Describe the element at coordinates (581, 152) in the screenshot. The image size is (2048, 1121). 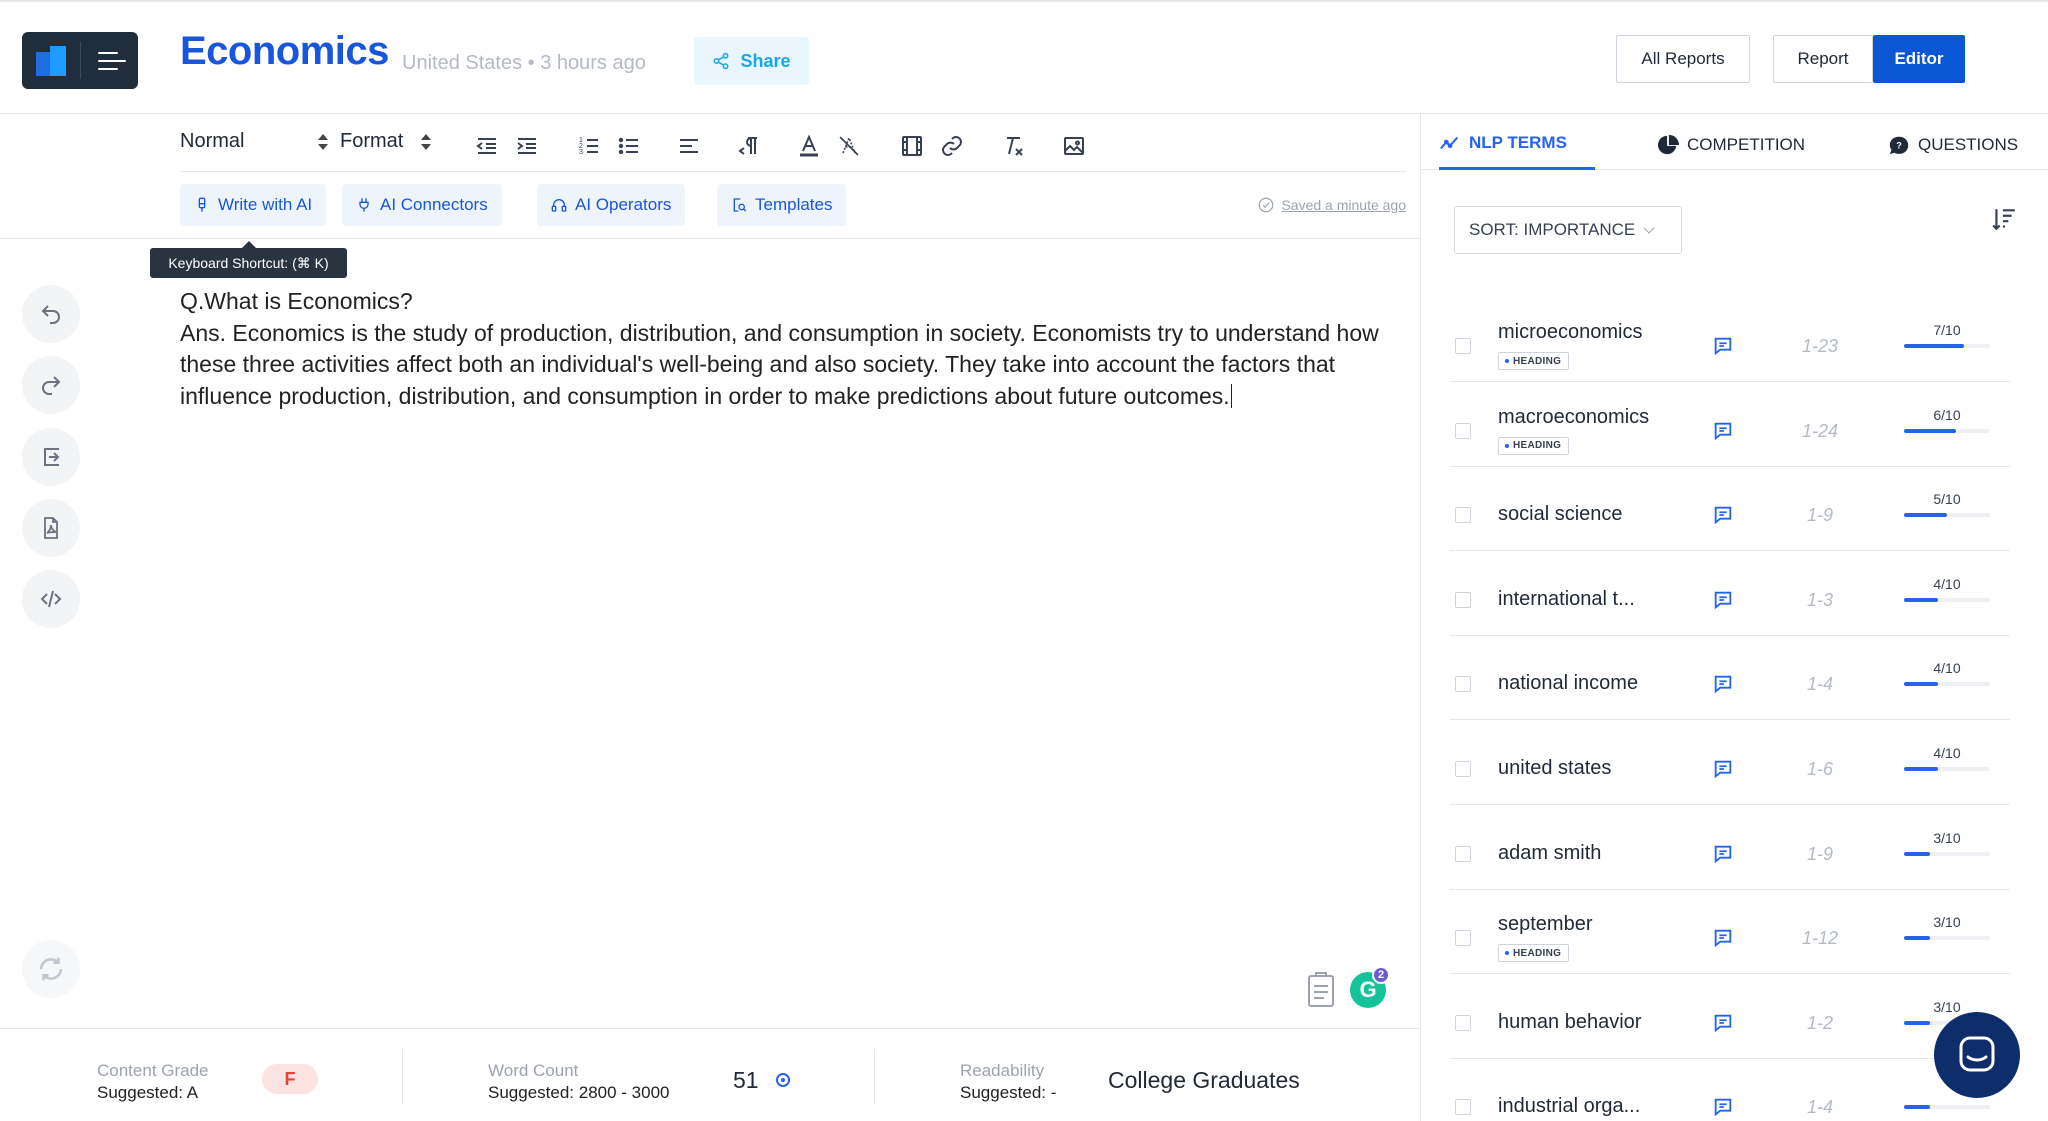
I see `svg-text: 3` at that location.